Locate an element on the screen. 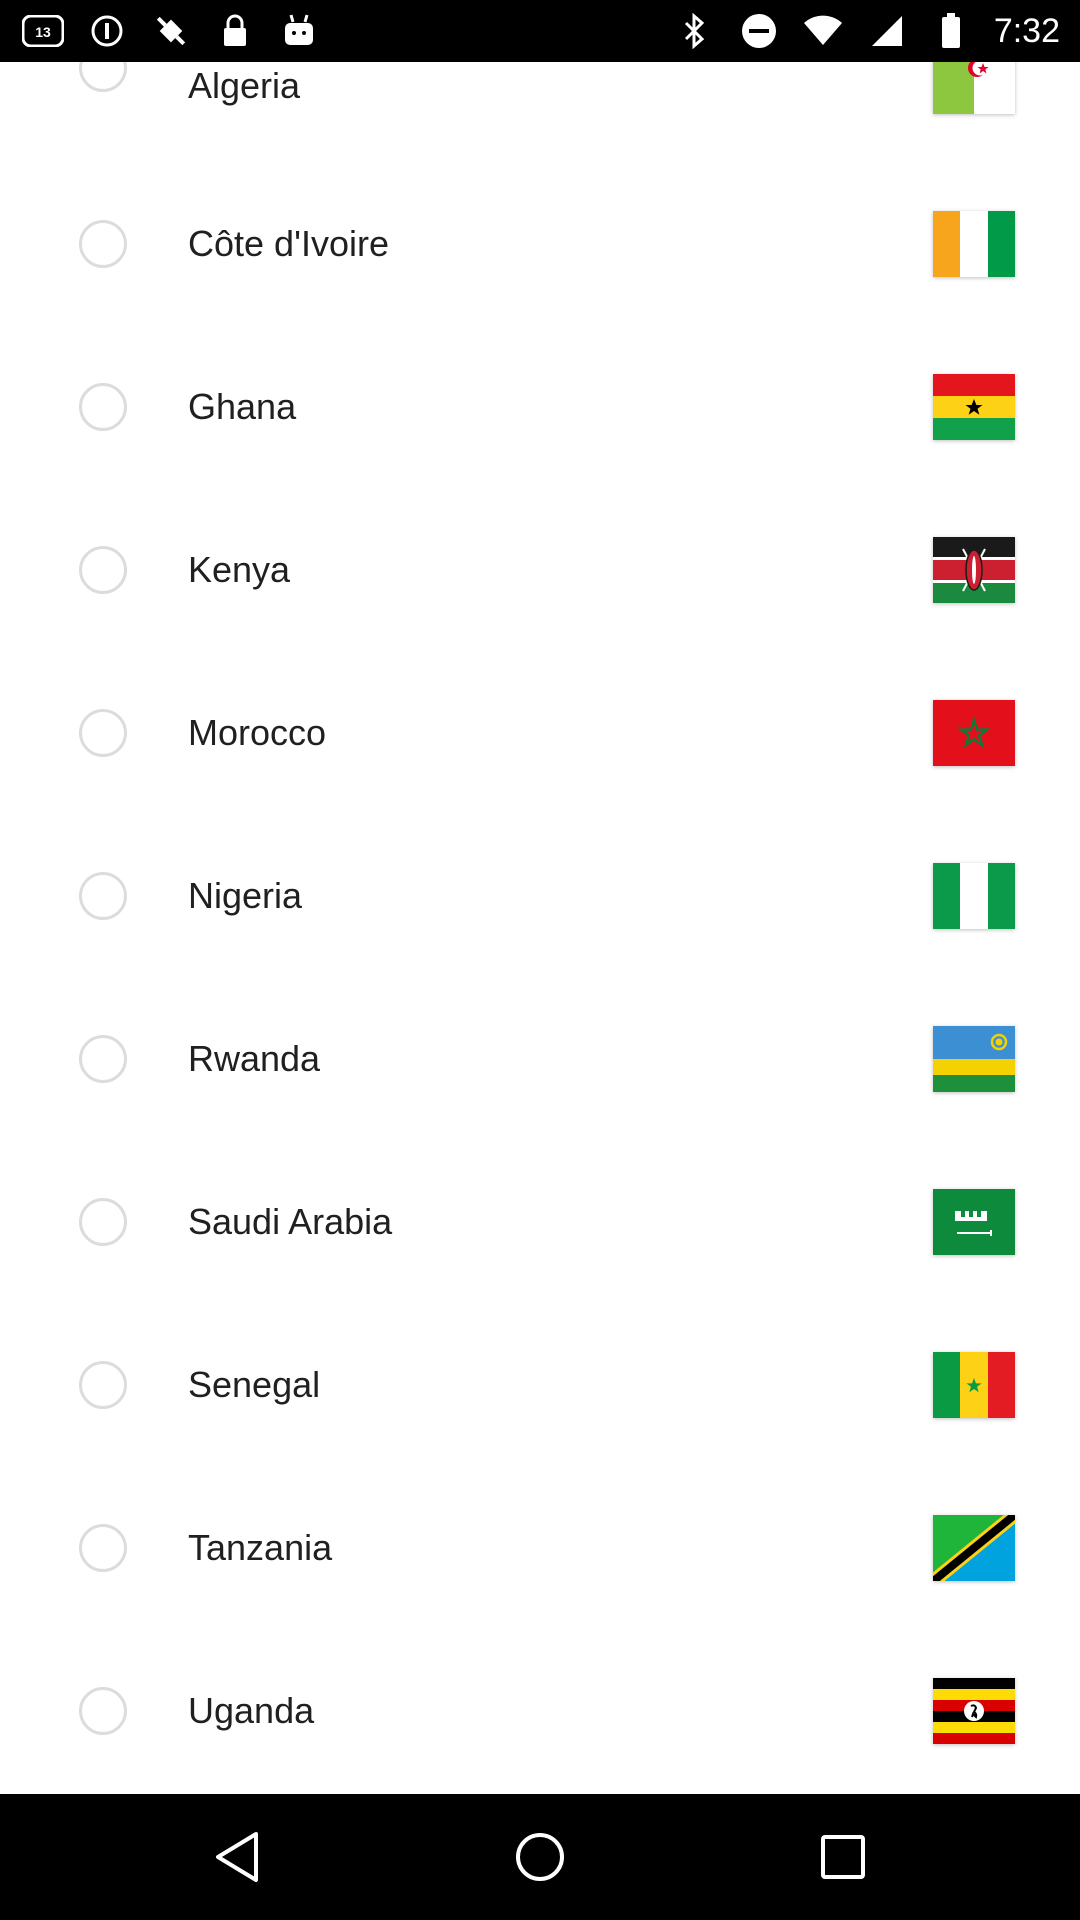  country-name: Kenya is located at coordinates (239, 569).